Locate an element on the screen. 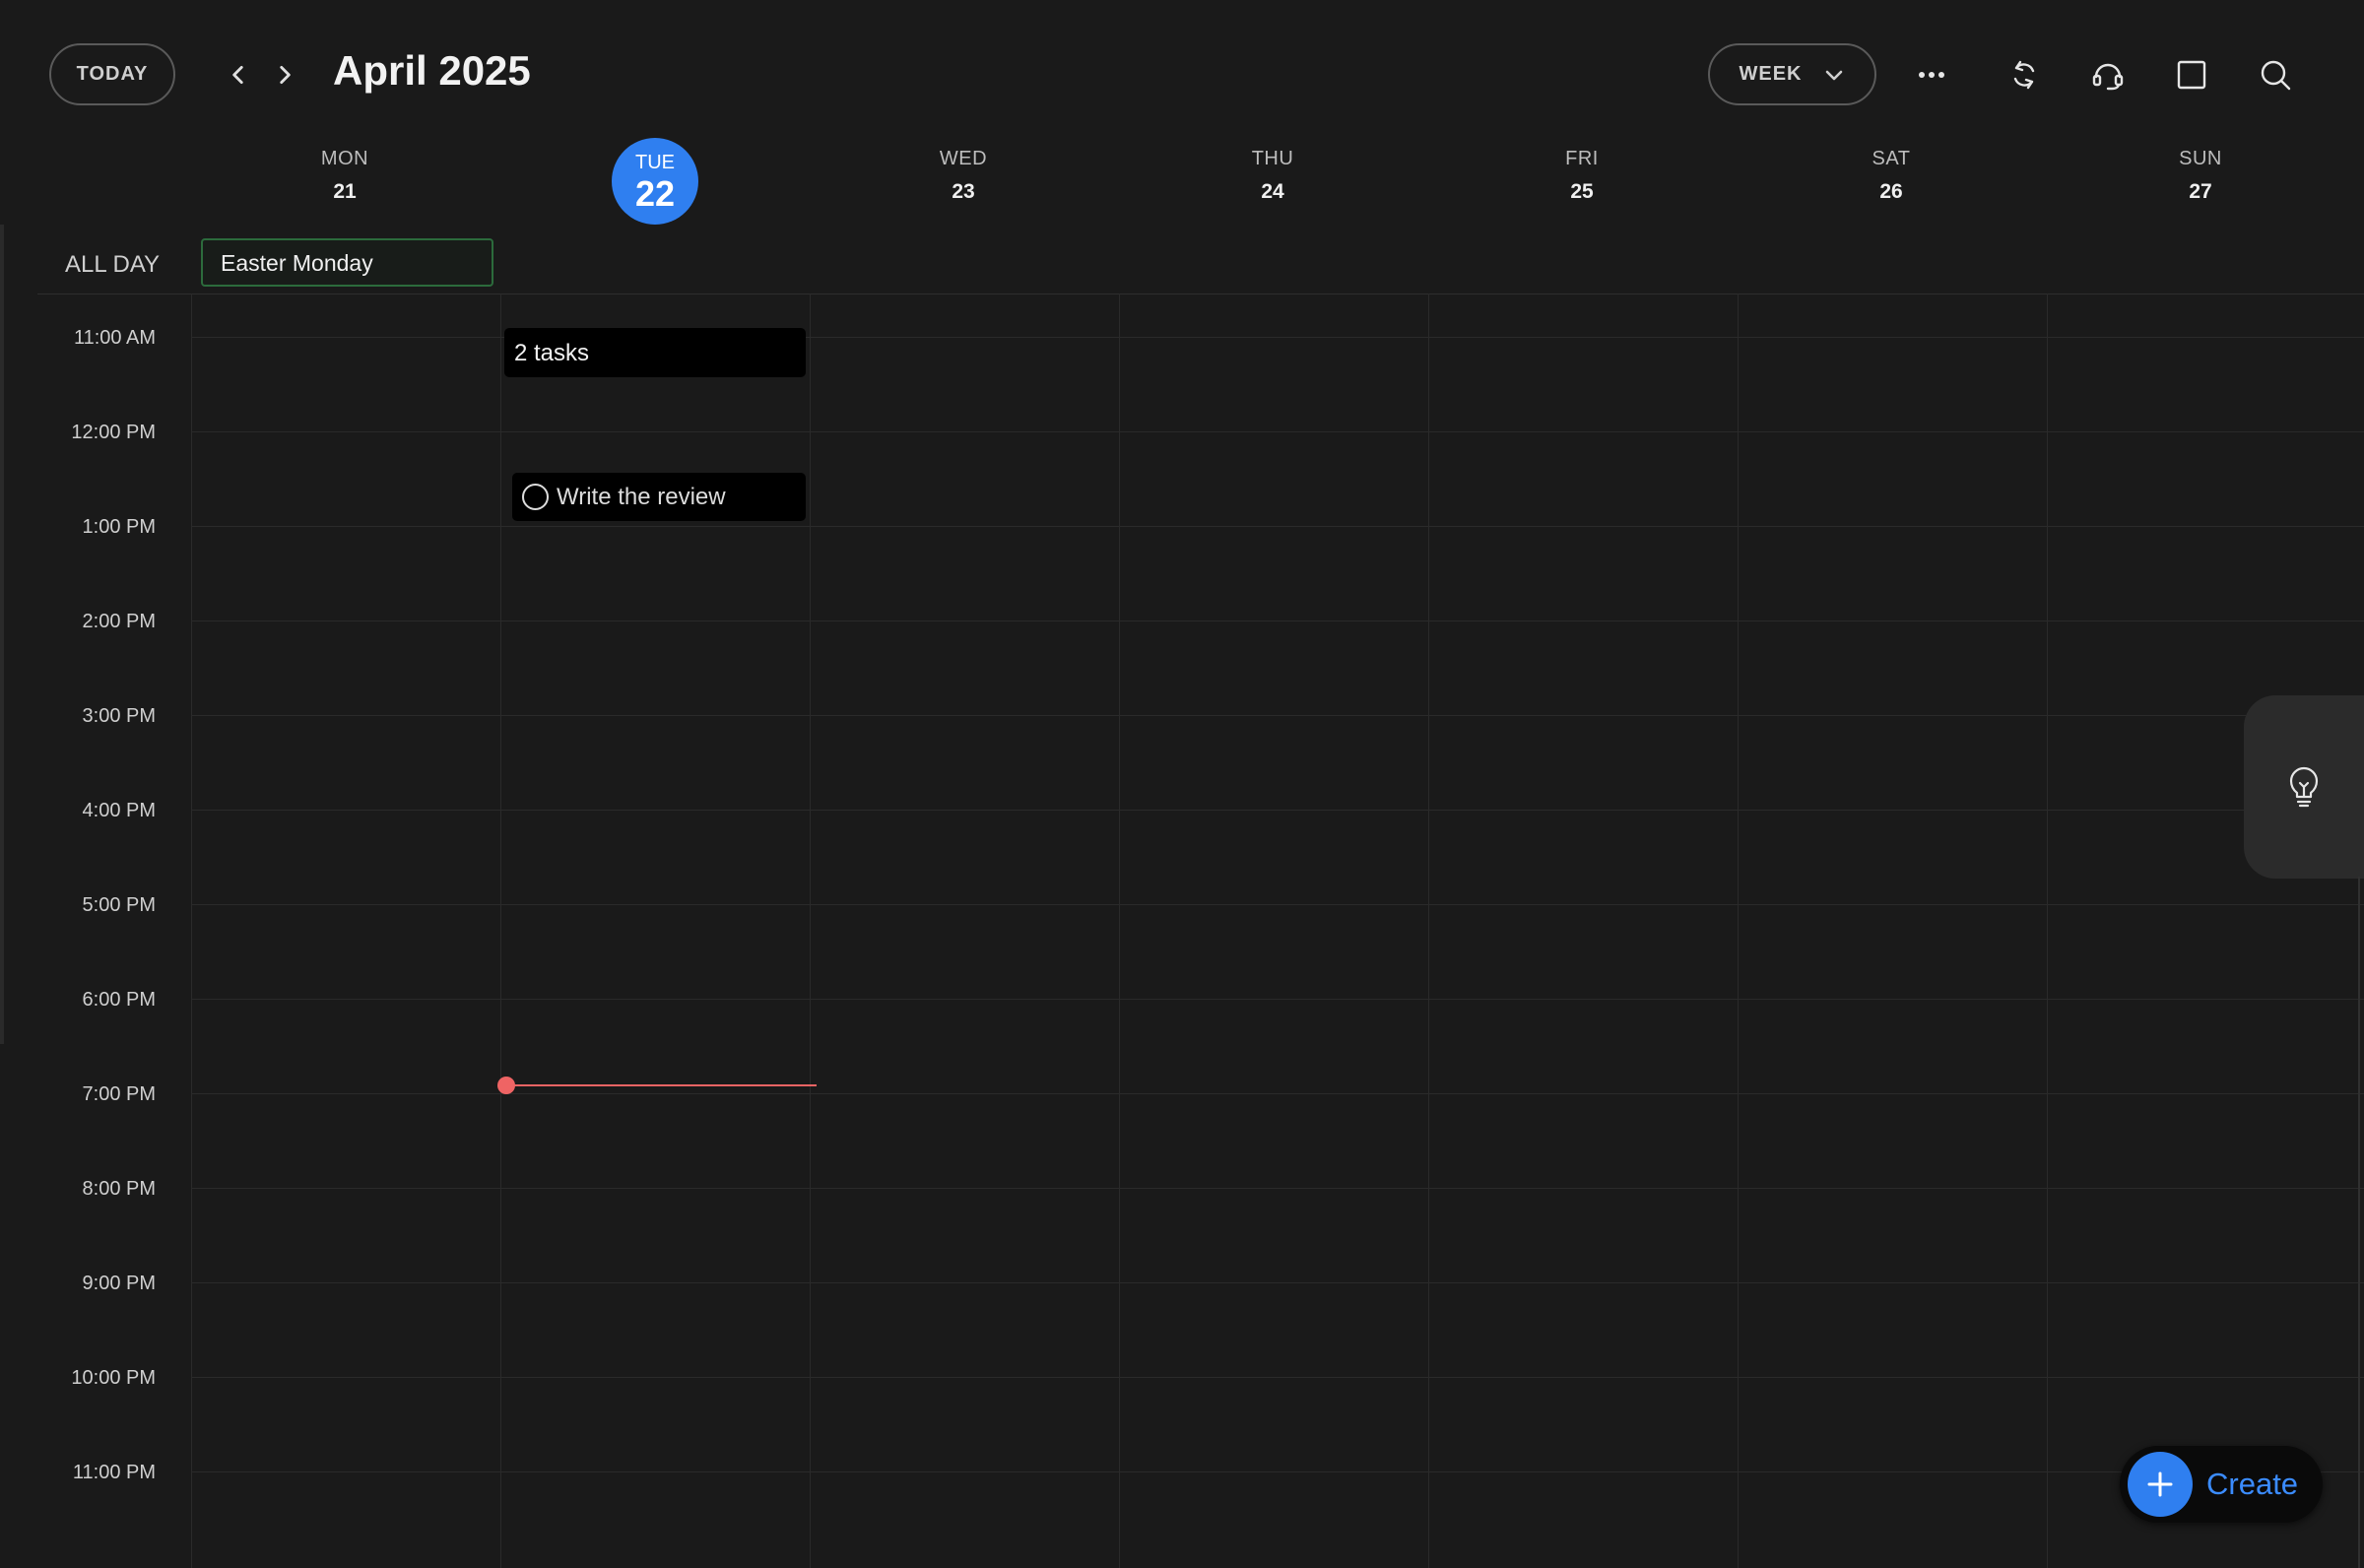  sync-button is located at coordinates (2024, 75).